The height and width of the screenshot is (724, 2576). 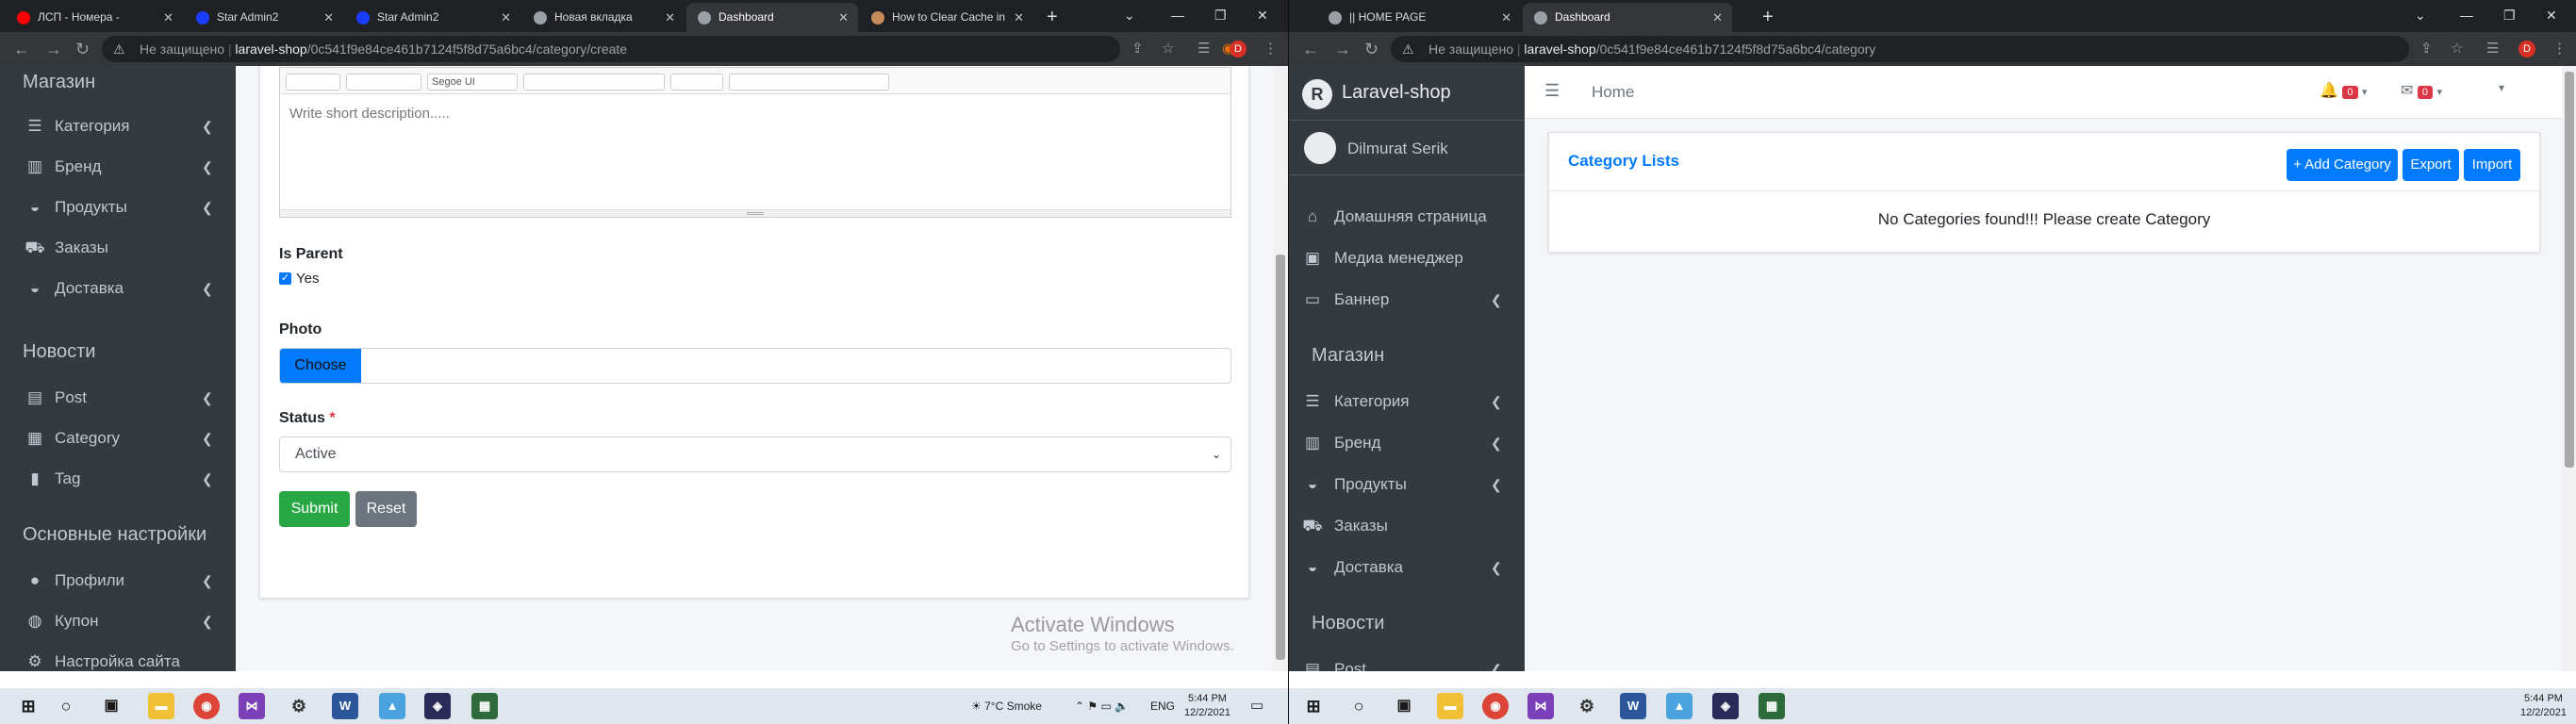 I want to click on photo-input: Choose, so click(x=755, y=366).